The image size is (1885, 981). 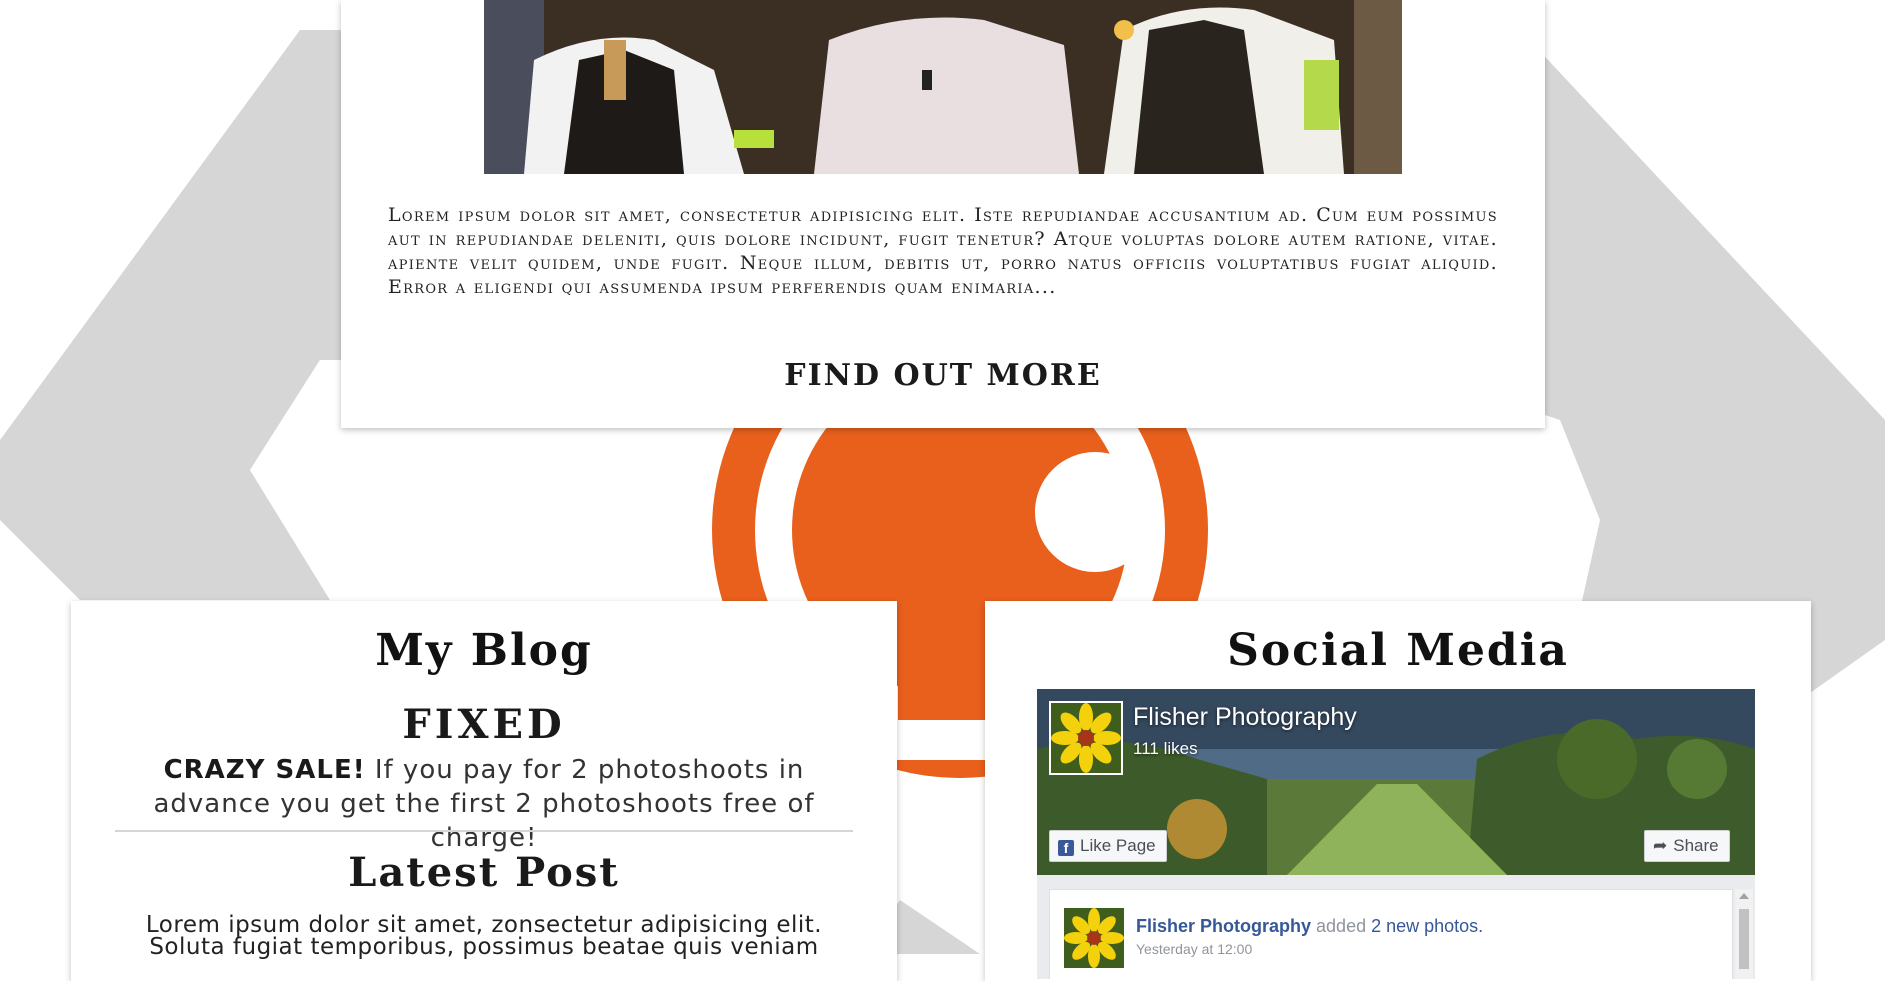 I want to click on share-button: ➦ Share, so click(x=1687, y=846).